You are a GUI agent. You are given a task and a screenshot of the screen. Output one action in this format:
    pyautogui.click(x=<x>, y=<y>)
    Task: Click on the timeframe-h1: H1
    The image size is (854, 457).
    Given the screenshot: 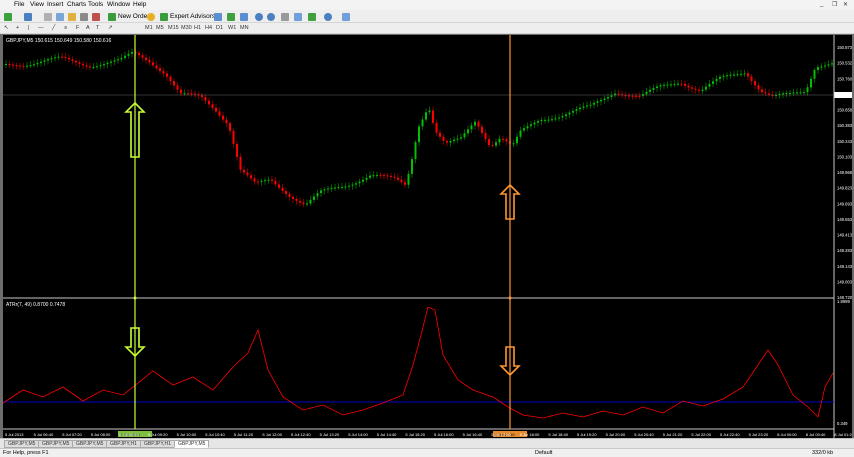 What is the action you would take?
    pyautogui.click(x=197, y=28)
    